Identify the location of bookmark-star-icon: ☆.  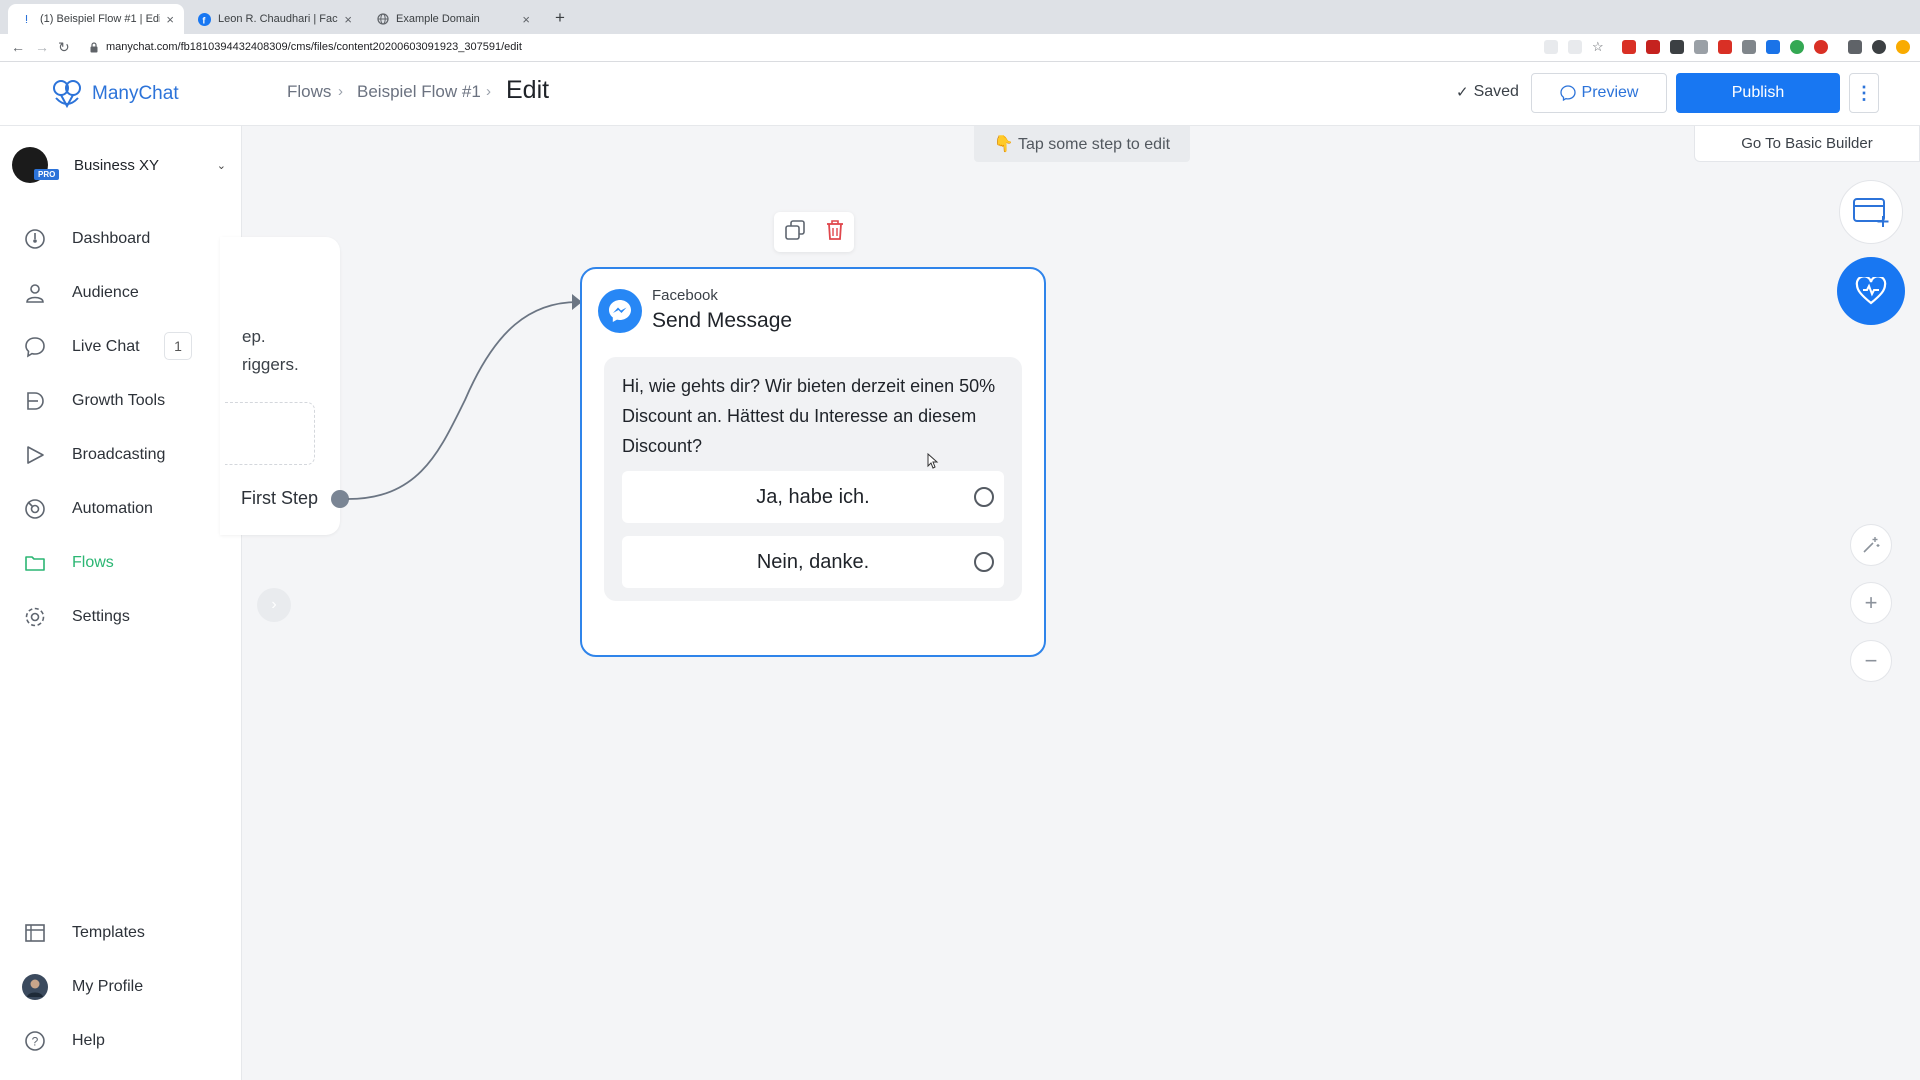
(1599, 46).